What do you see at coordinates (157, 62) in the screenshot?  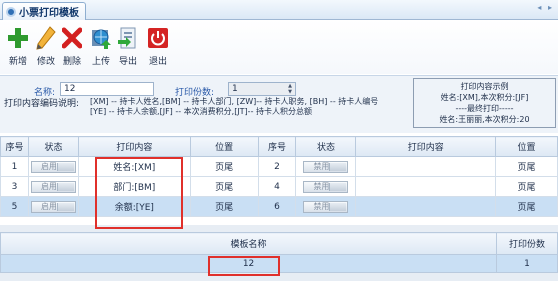 I see `exit-label: 退出` at bounding box center [157, 62].